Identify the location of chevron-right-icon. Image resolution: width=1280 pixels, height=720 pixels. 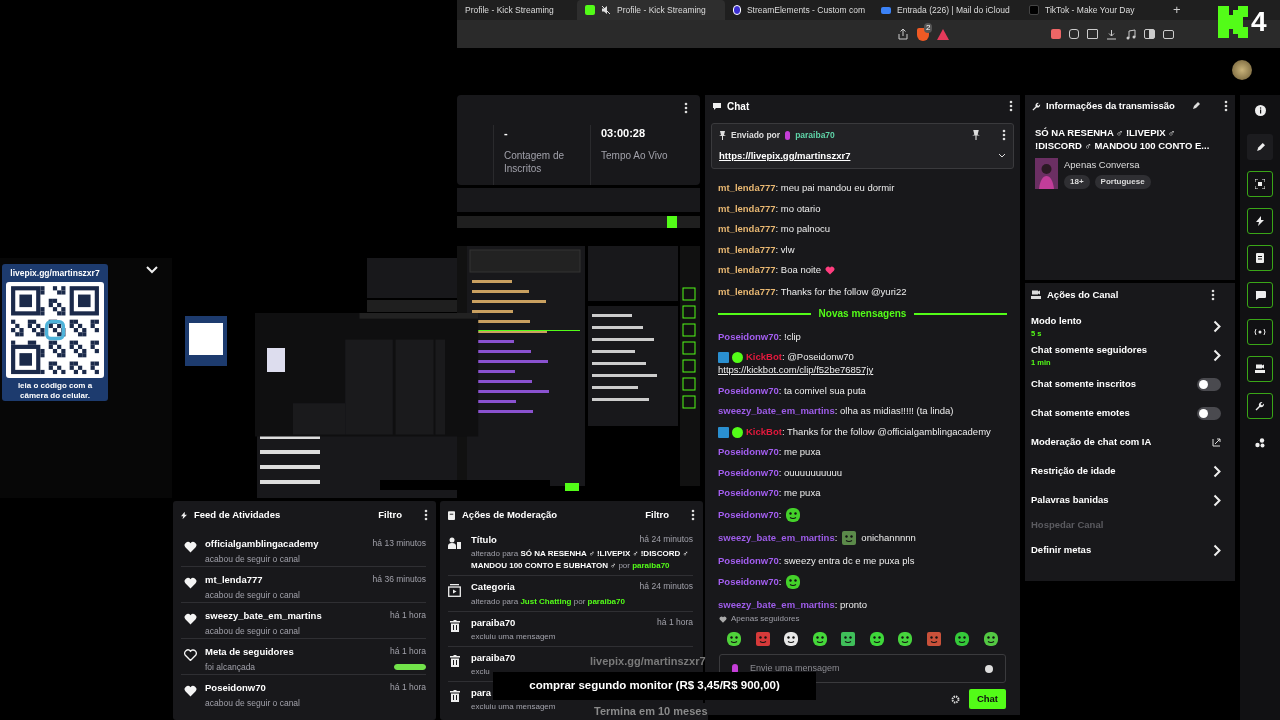
(1217, 471).